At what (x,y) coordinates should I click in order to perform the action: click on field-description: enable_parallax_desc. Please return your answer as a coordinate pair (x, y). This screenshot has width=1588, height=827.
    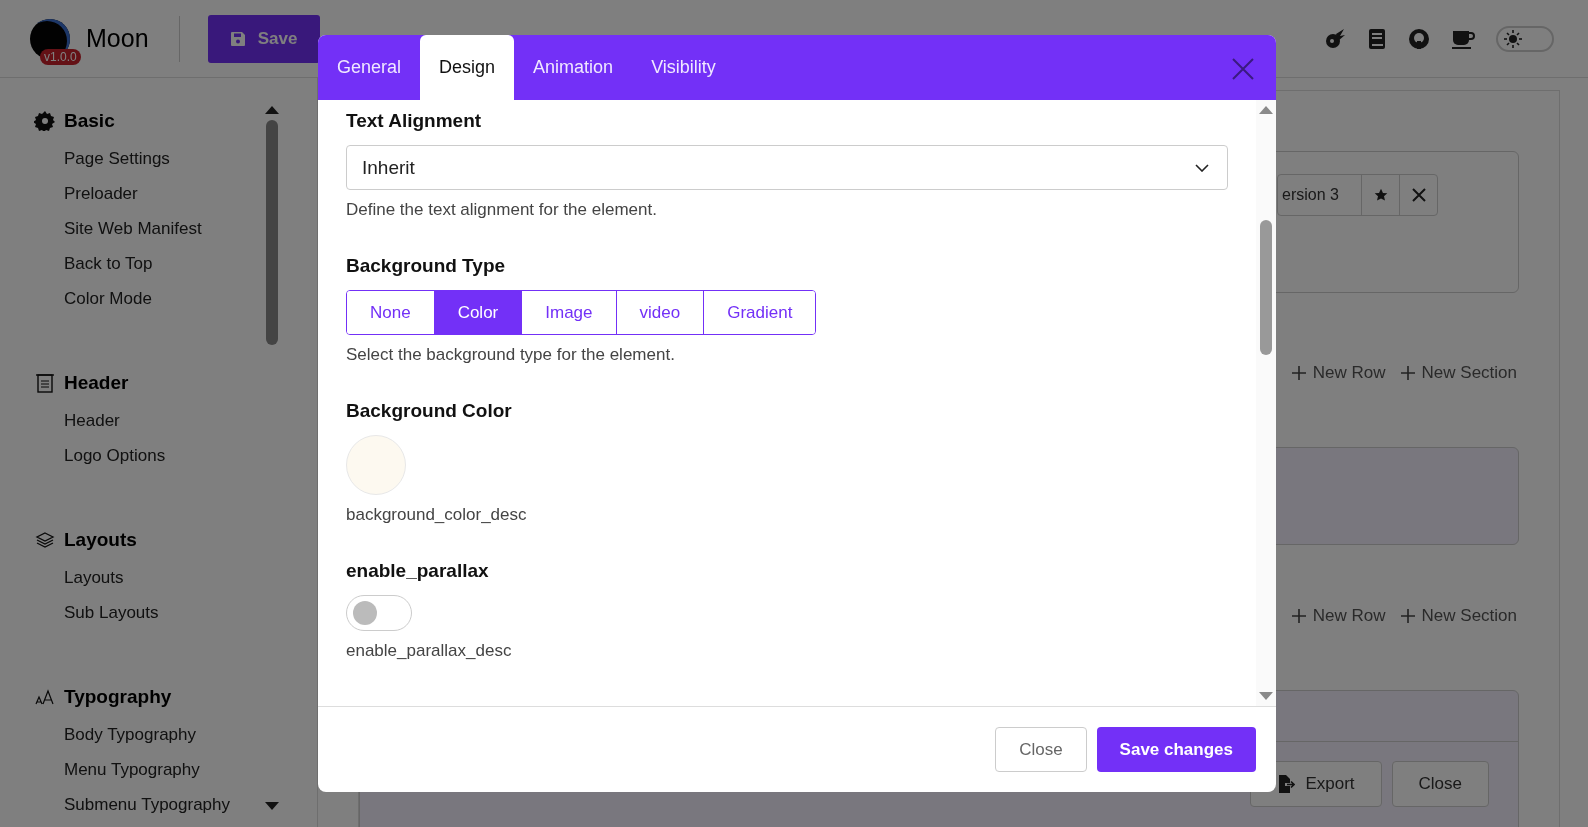
    Looking at the image, I should click on (429, 651).